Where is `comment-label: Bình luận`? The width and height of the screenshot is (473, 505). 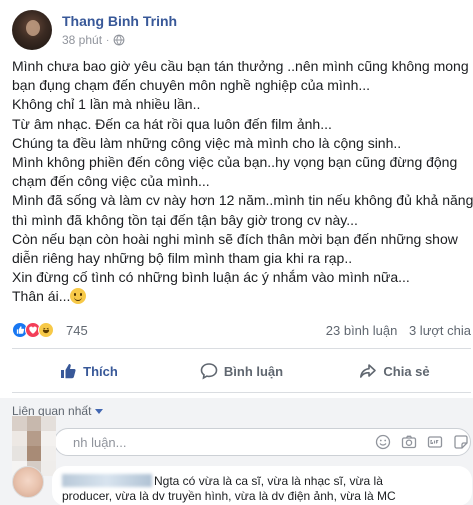
comment-label: Bình luận is located at coordinates (253, 371).